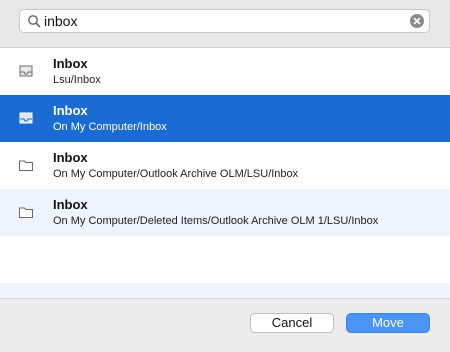  Describe the element at coordinates (110, 127) in the screenshot. I see `folder-path: On My Computer/Inbox` at that location.